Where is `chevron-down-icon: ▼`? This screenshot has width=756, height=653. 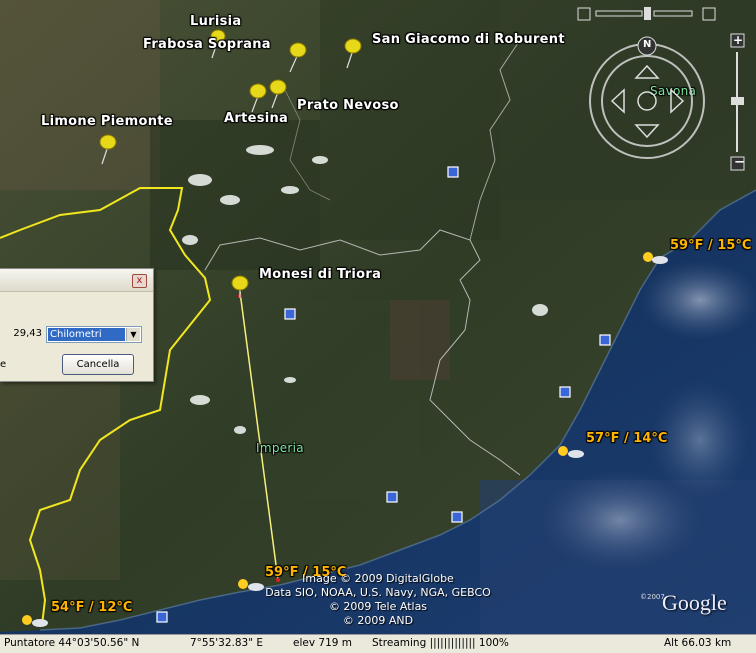 chevron-down-icon: ▼ is located at coordinates (133, 334).